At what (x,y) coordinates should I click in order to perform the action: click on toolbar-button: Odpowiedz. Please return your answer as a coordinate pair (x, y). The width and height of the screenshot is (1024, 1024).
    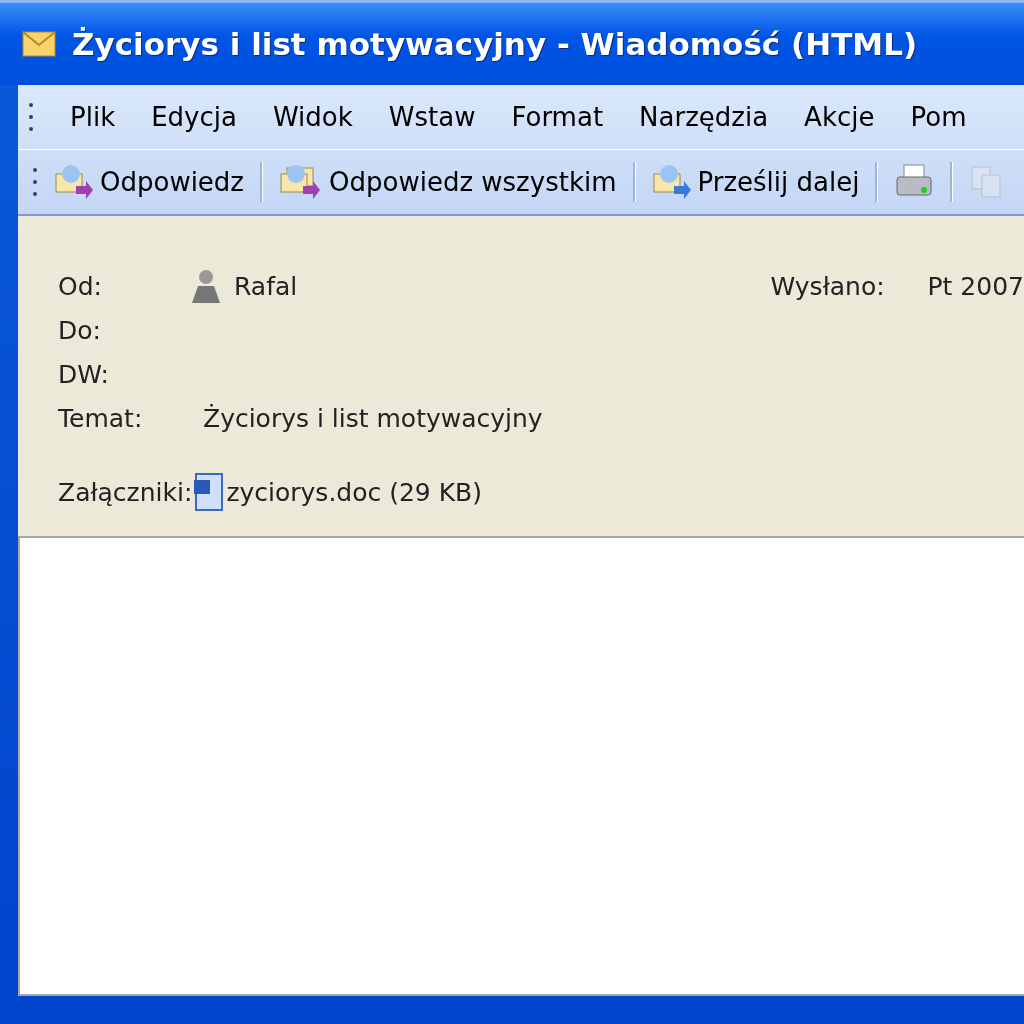
    Looking at the image, I should click on (149, 182).